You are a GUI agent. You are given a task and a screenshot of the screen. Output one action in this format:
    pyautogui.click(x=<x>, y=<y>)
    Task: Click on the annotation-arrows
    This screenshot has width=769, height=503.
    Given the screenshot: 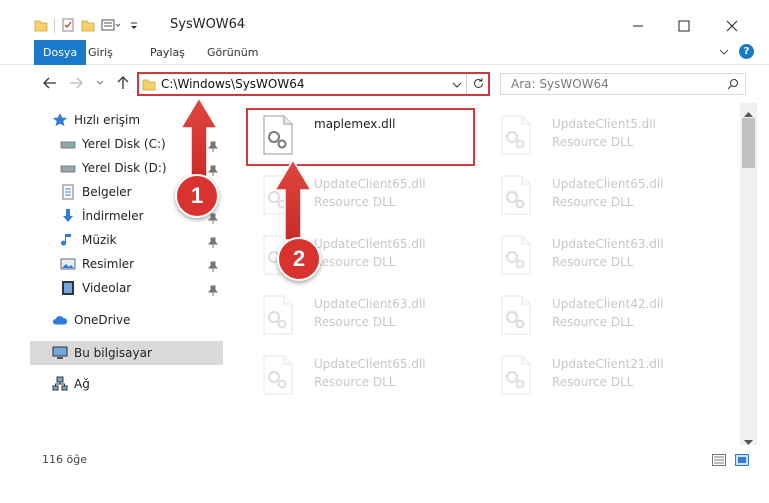 What is the action you would take?
    pyautogui.click(x=246, y=168)
    